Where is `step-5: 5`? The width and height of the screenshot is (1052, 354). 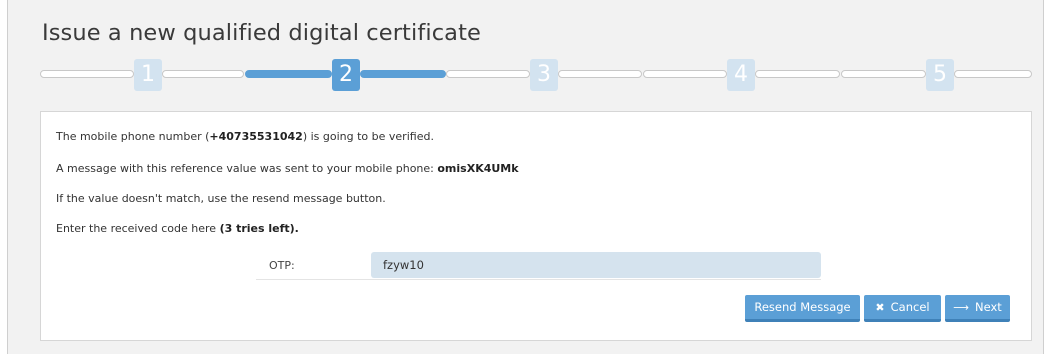 step-5: 5 is located at coordinates (940, 75).